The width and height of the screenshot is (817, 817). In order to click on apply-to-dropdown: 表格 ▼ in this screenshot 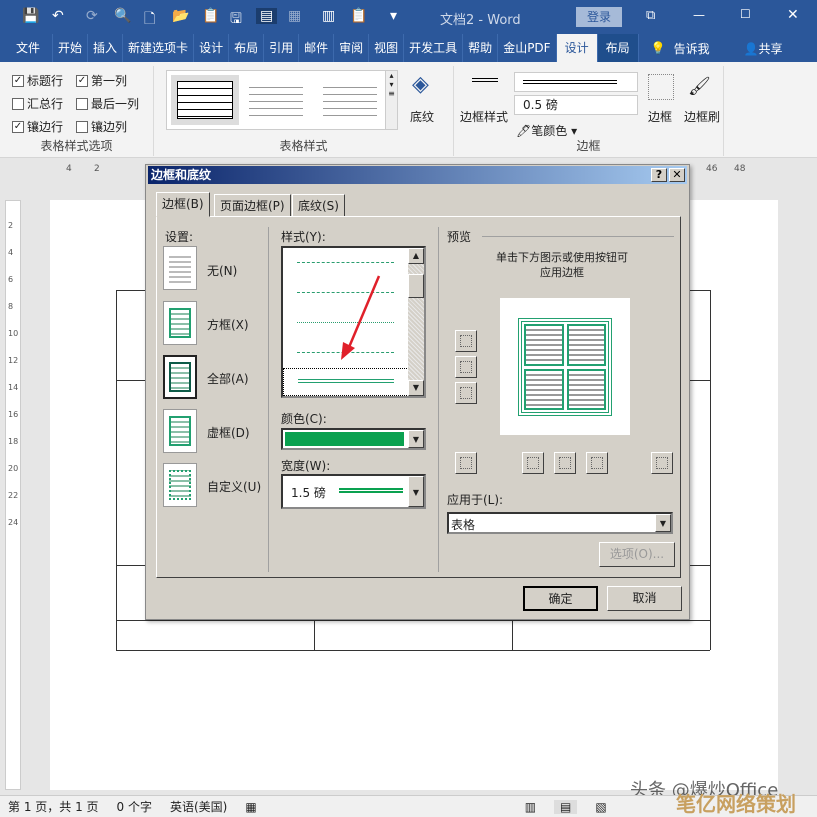, I will do `click(560, 523)`.